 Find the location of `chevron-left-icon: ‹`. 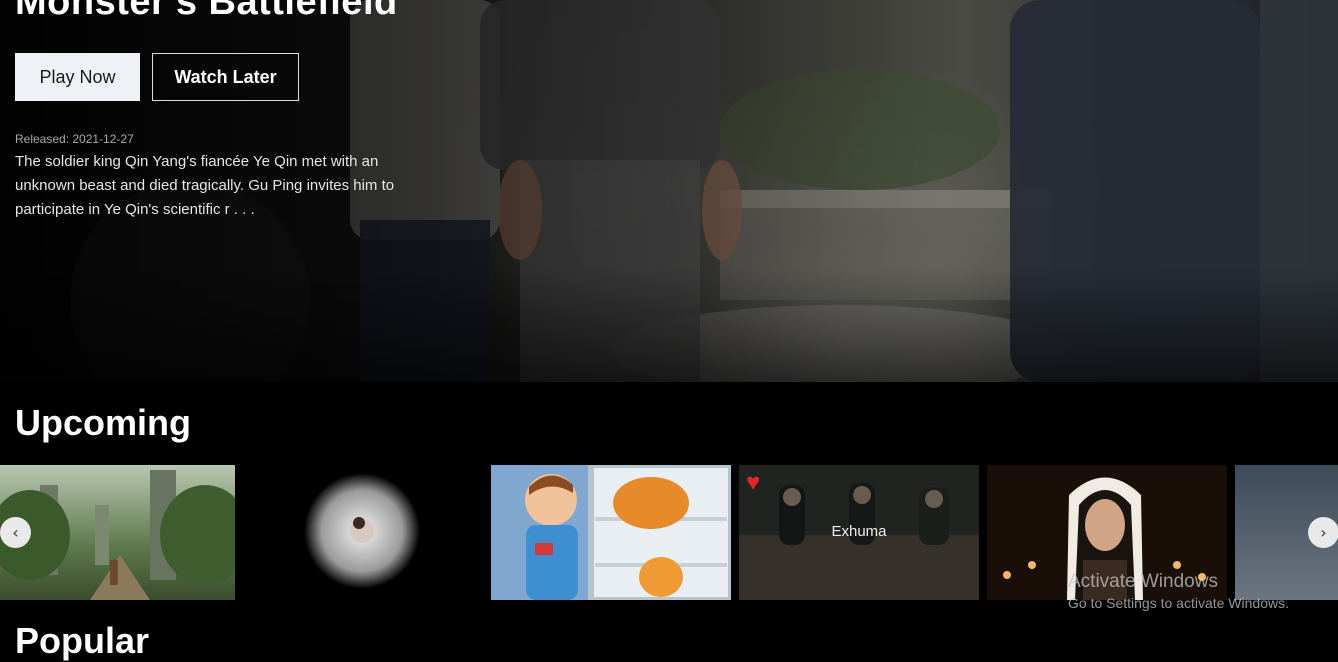

chevron-left-icon: ‹ is located at coordinates (15, 532).